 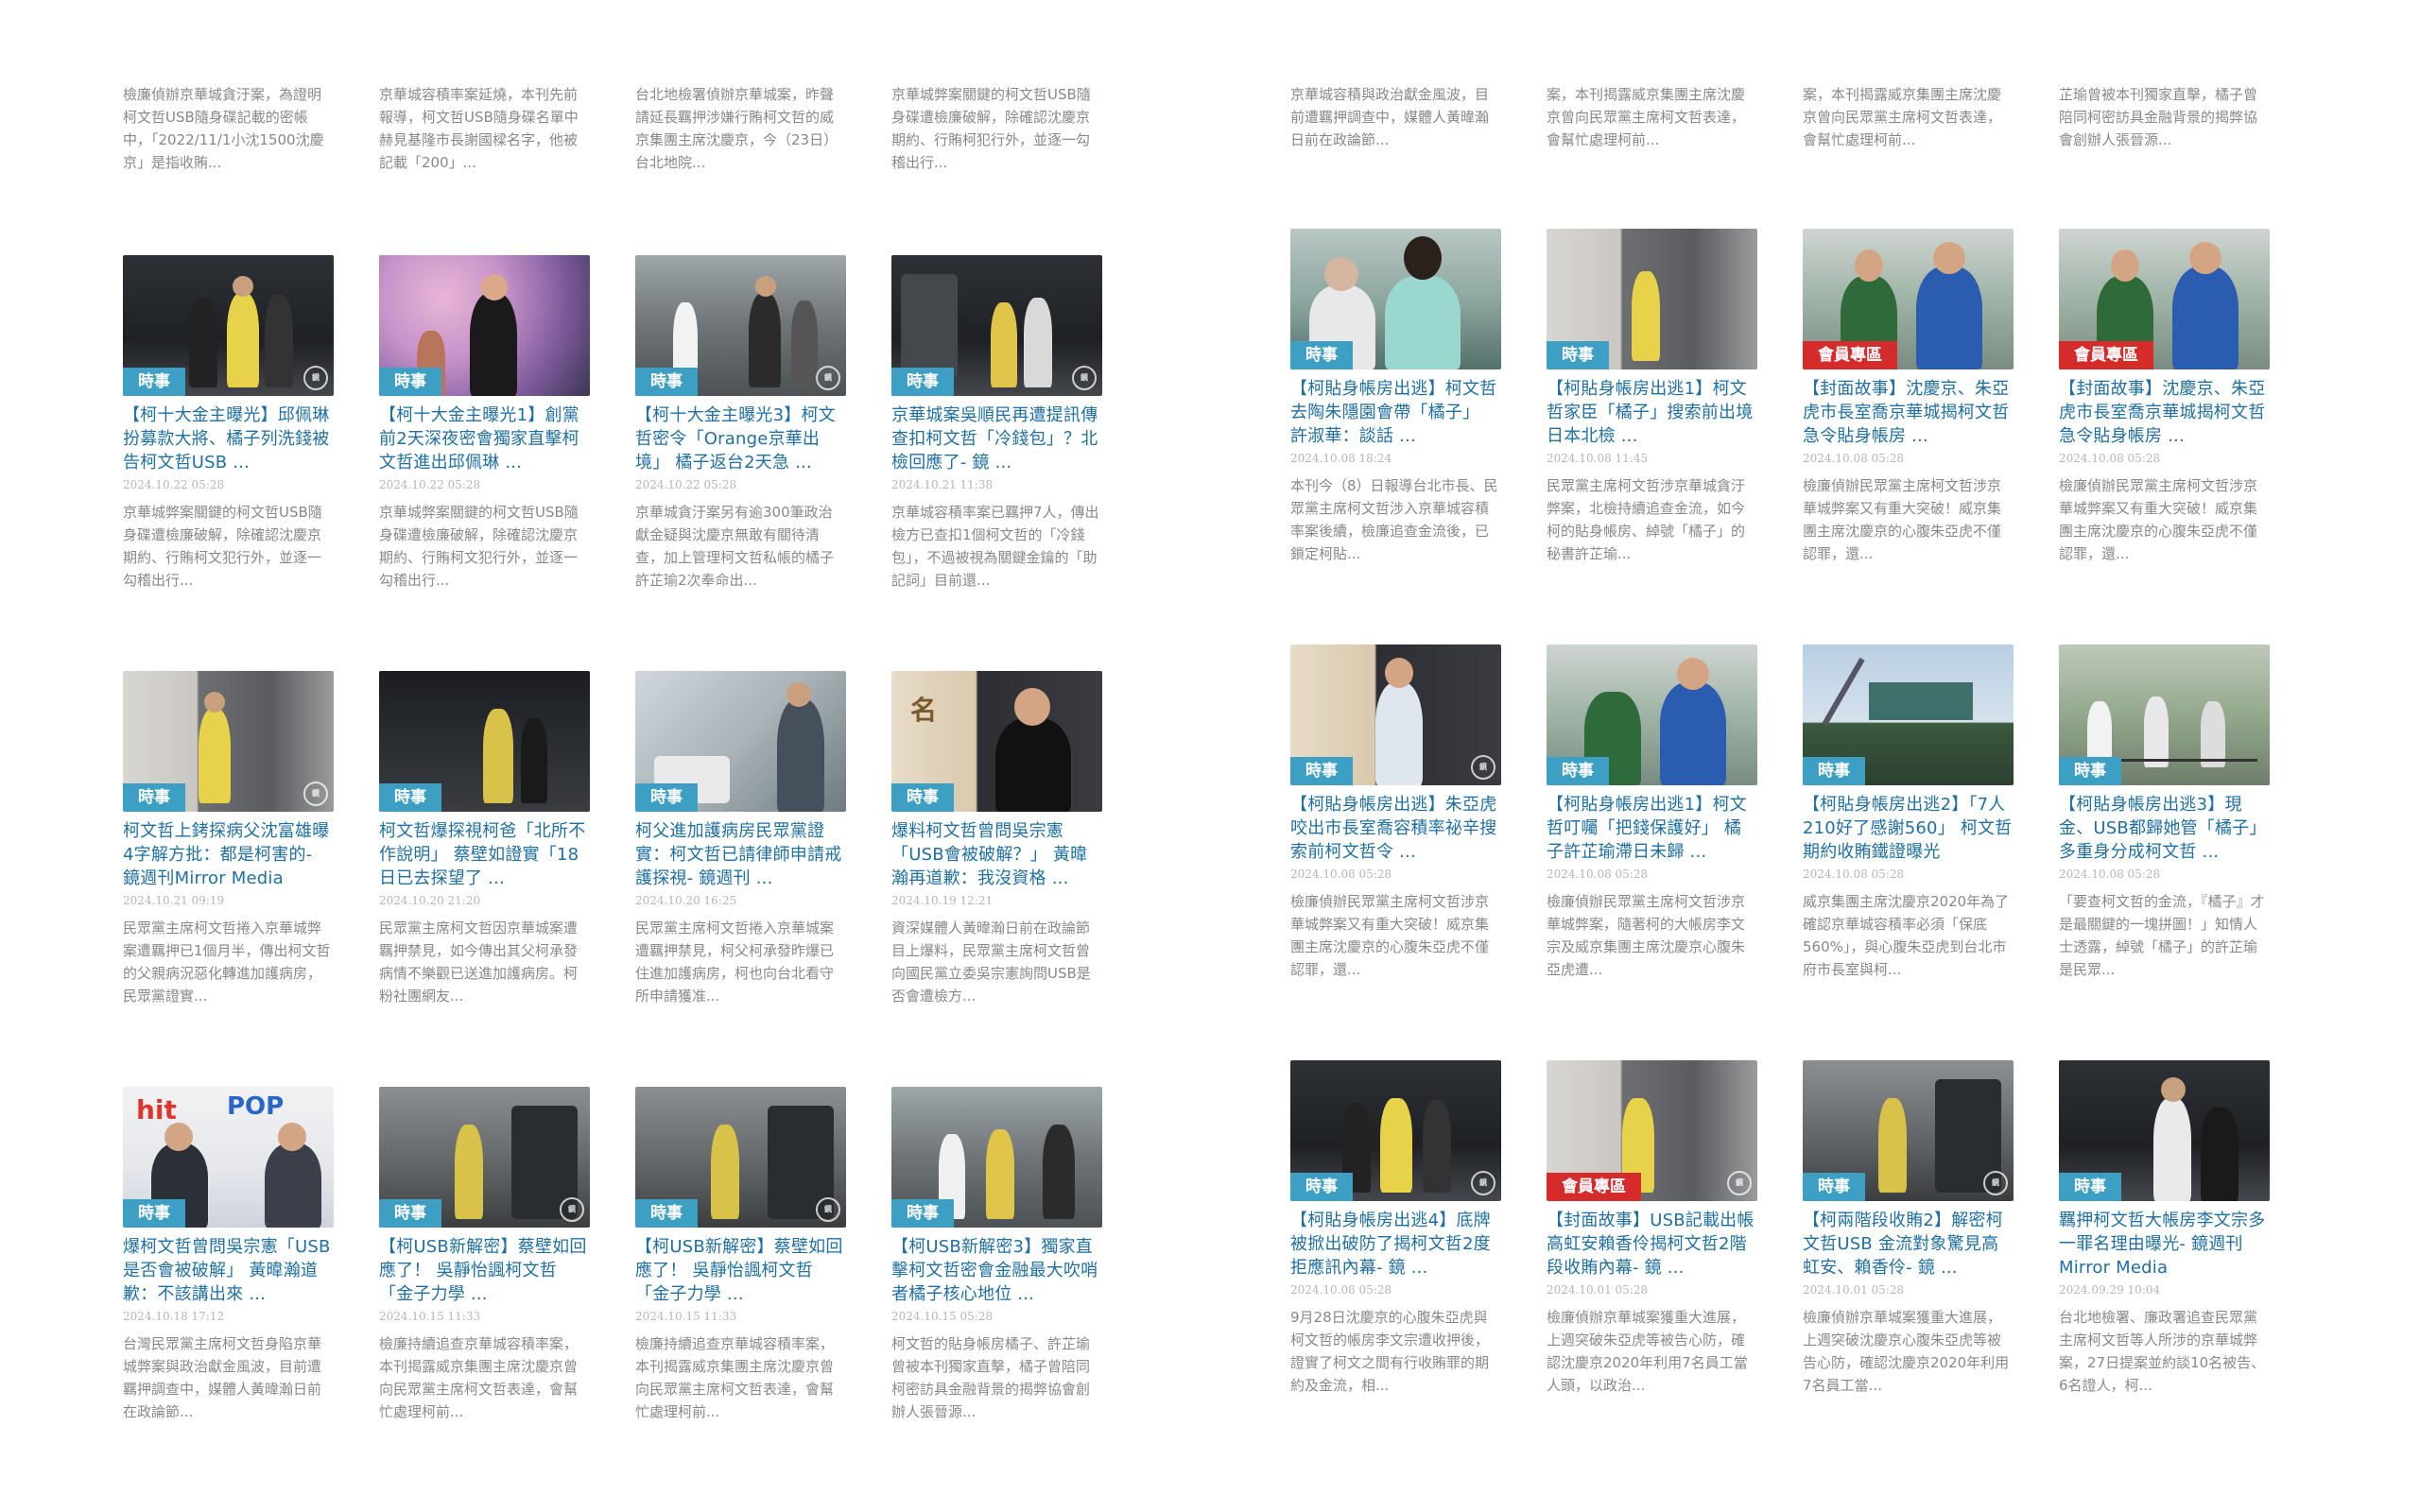 What do you see at coordinates (228, 854) in the screenshot?
I see `card-title: 柯文哲上銬探病父沈富雄曝4字解方批：都是柯害的- 鏡週刊Mirror Media` at bounding box center [228, 854].